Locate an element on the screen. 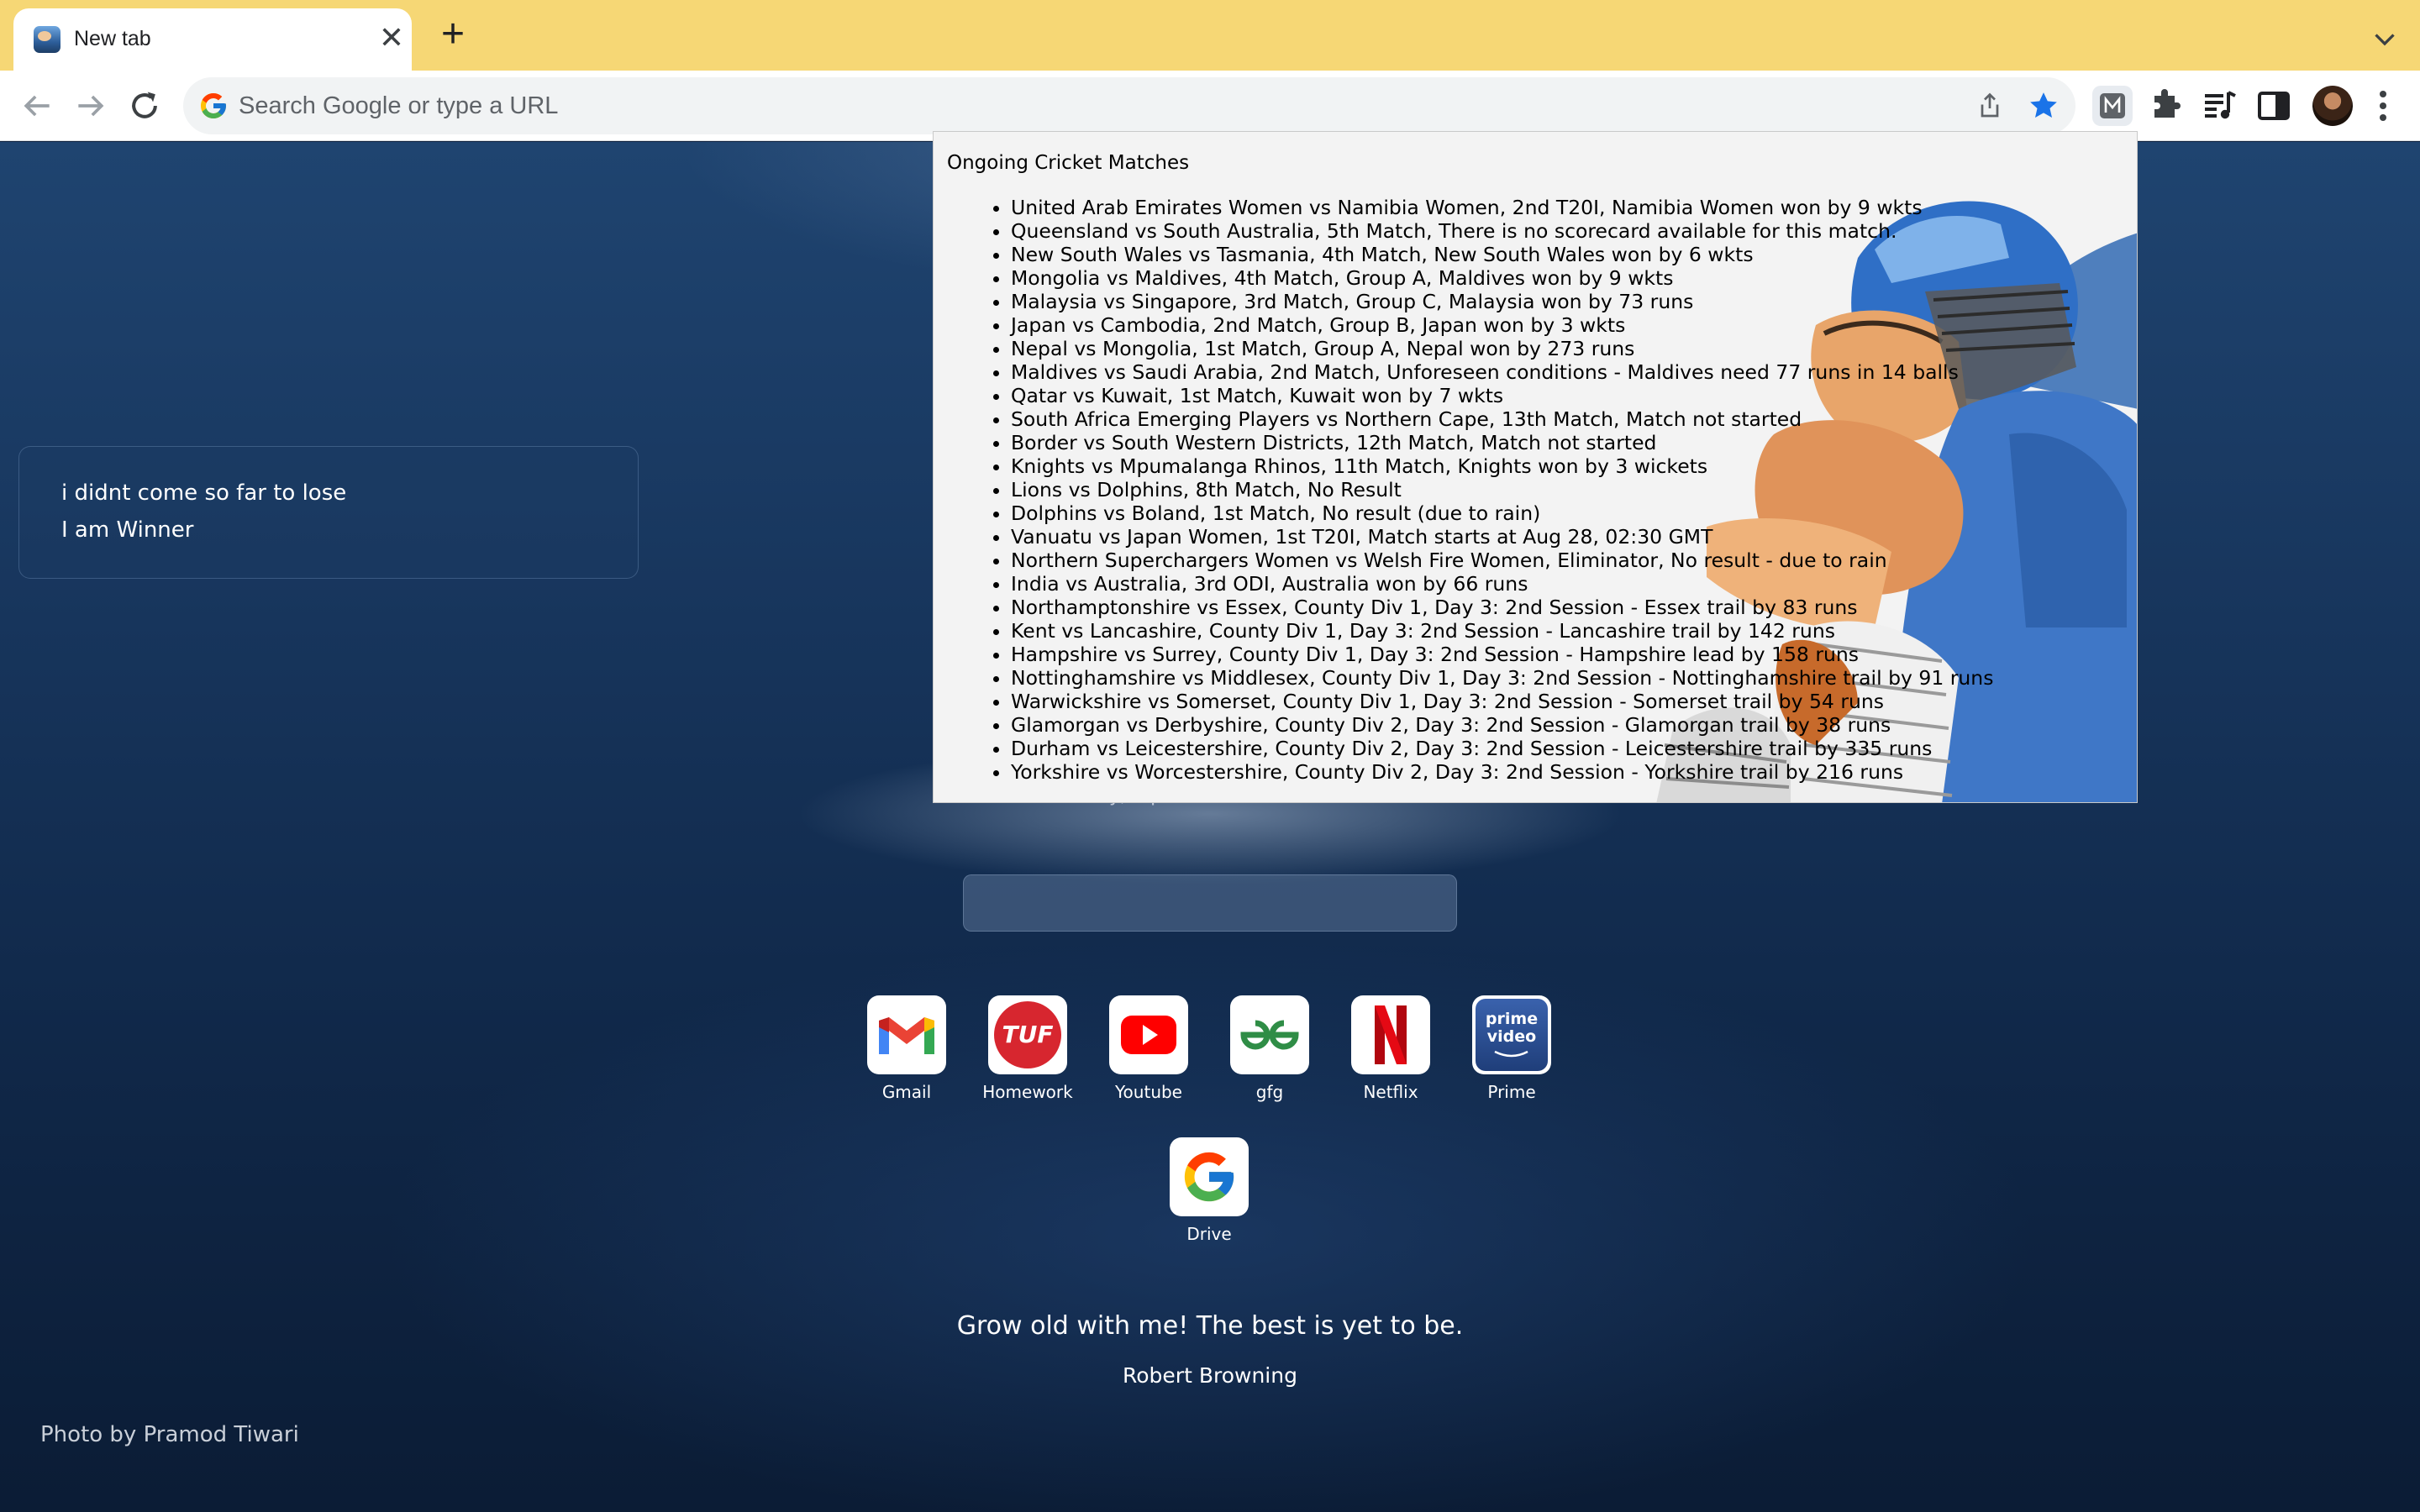  share-icon is located at coordinates (1990, 106).